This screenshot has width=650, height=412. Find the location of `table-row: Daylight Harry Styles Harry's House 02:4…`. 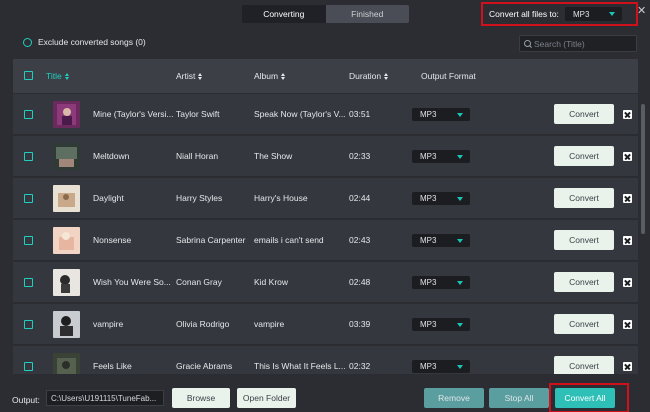

table-row: Daylight Harry Styles Harry's House 02:4… is located at coordinates (325, 198).